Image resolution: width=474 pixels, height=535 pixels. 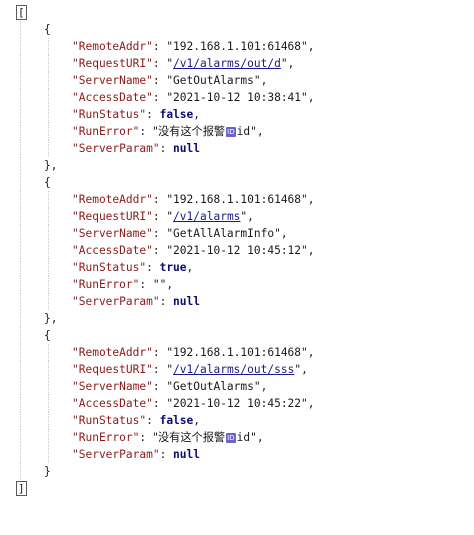 What do you see at coordinates (132, 267) in the screenshot?
I see `line-content: "RunStatus": true,` at bounding box center [132, 267].